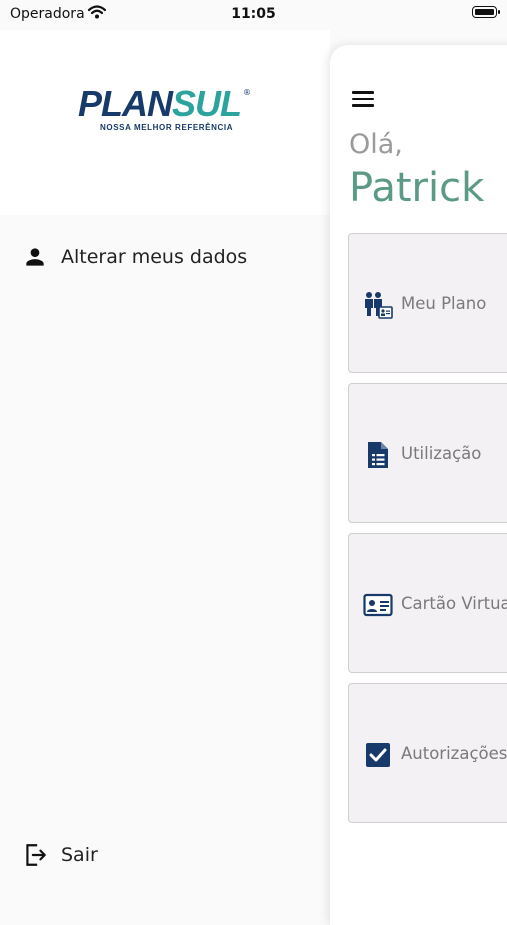 This screenshot has width=507, height=925. What do you see at coordinates (60, 855) in the screenshot?
I see `drawer-item-logout: Sair` at bounding box center [60, 855].